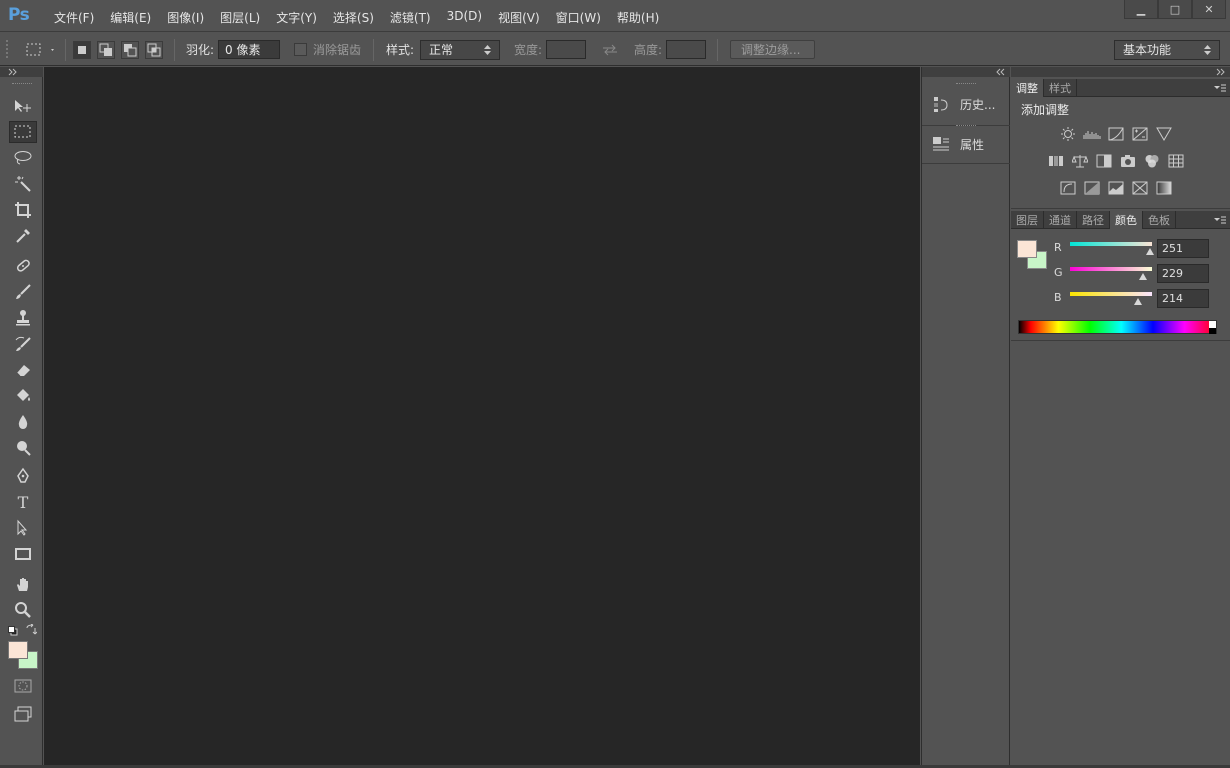 Image resolution: width=1230 pixels, height=768 pixels. Describe the element at coordinates (13, 630) in the screenshot. I see `default-colors-button` at that location.